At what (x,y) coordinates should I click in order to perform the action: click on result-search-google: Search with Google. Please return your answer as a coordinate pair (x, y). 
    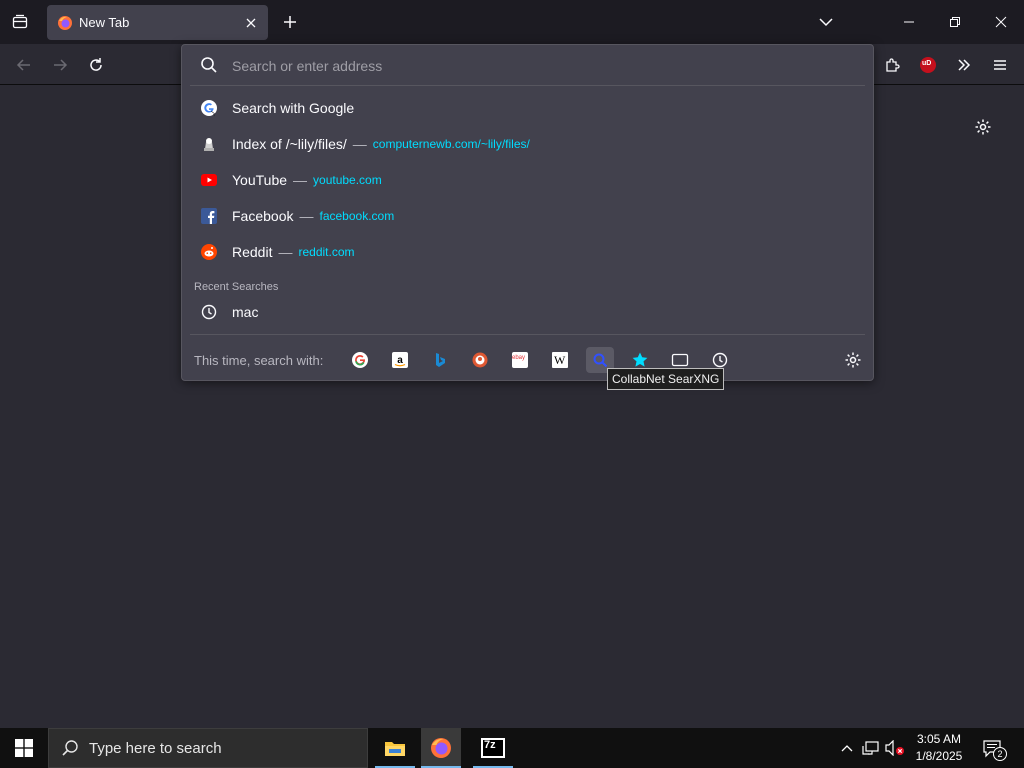
    Looking at the image, I should click on (527, 108).